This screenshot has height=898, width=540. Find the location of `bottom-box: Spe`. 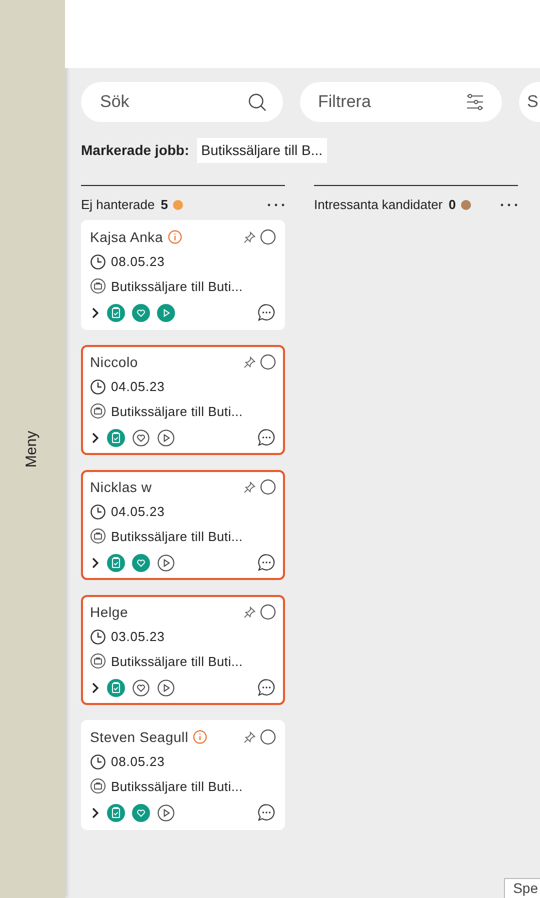

bottom-box: Spe is located at coordinates (522, 888).